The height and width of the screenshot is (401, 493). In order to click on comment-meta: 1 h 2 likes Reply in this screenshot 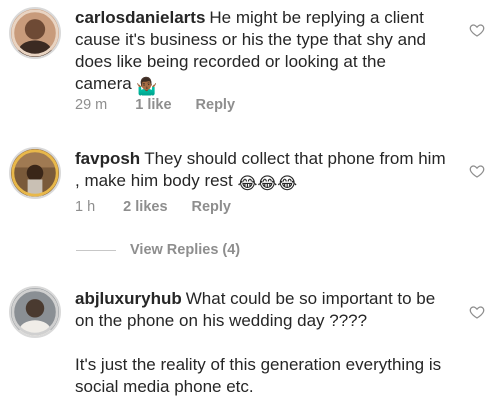, I will do `click(153, 207)`.